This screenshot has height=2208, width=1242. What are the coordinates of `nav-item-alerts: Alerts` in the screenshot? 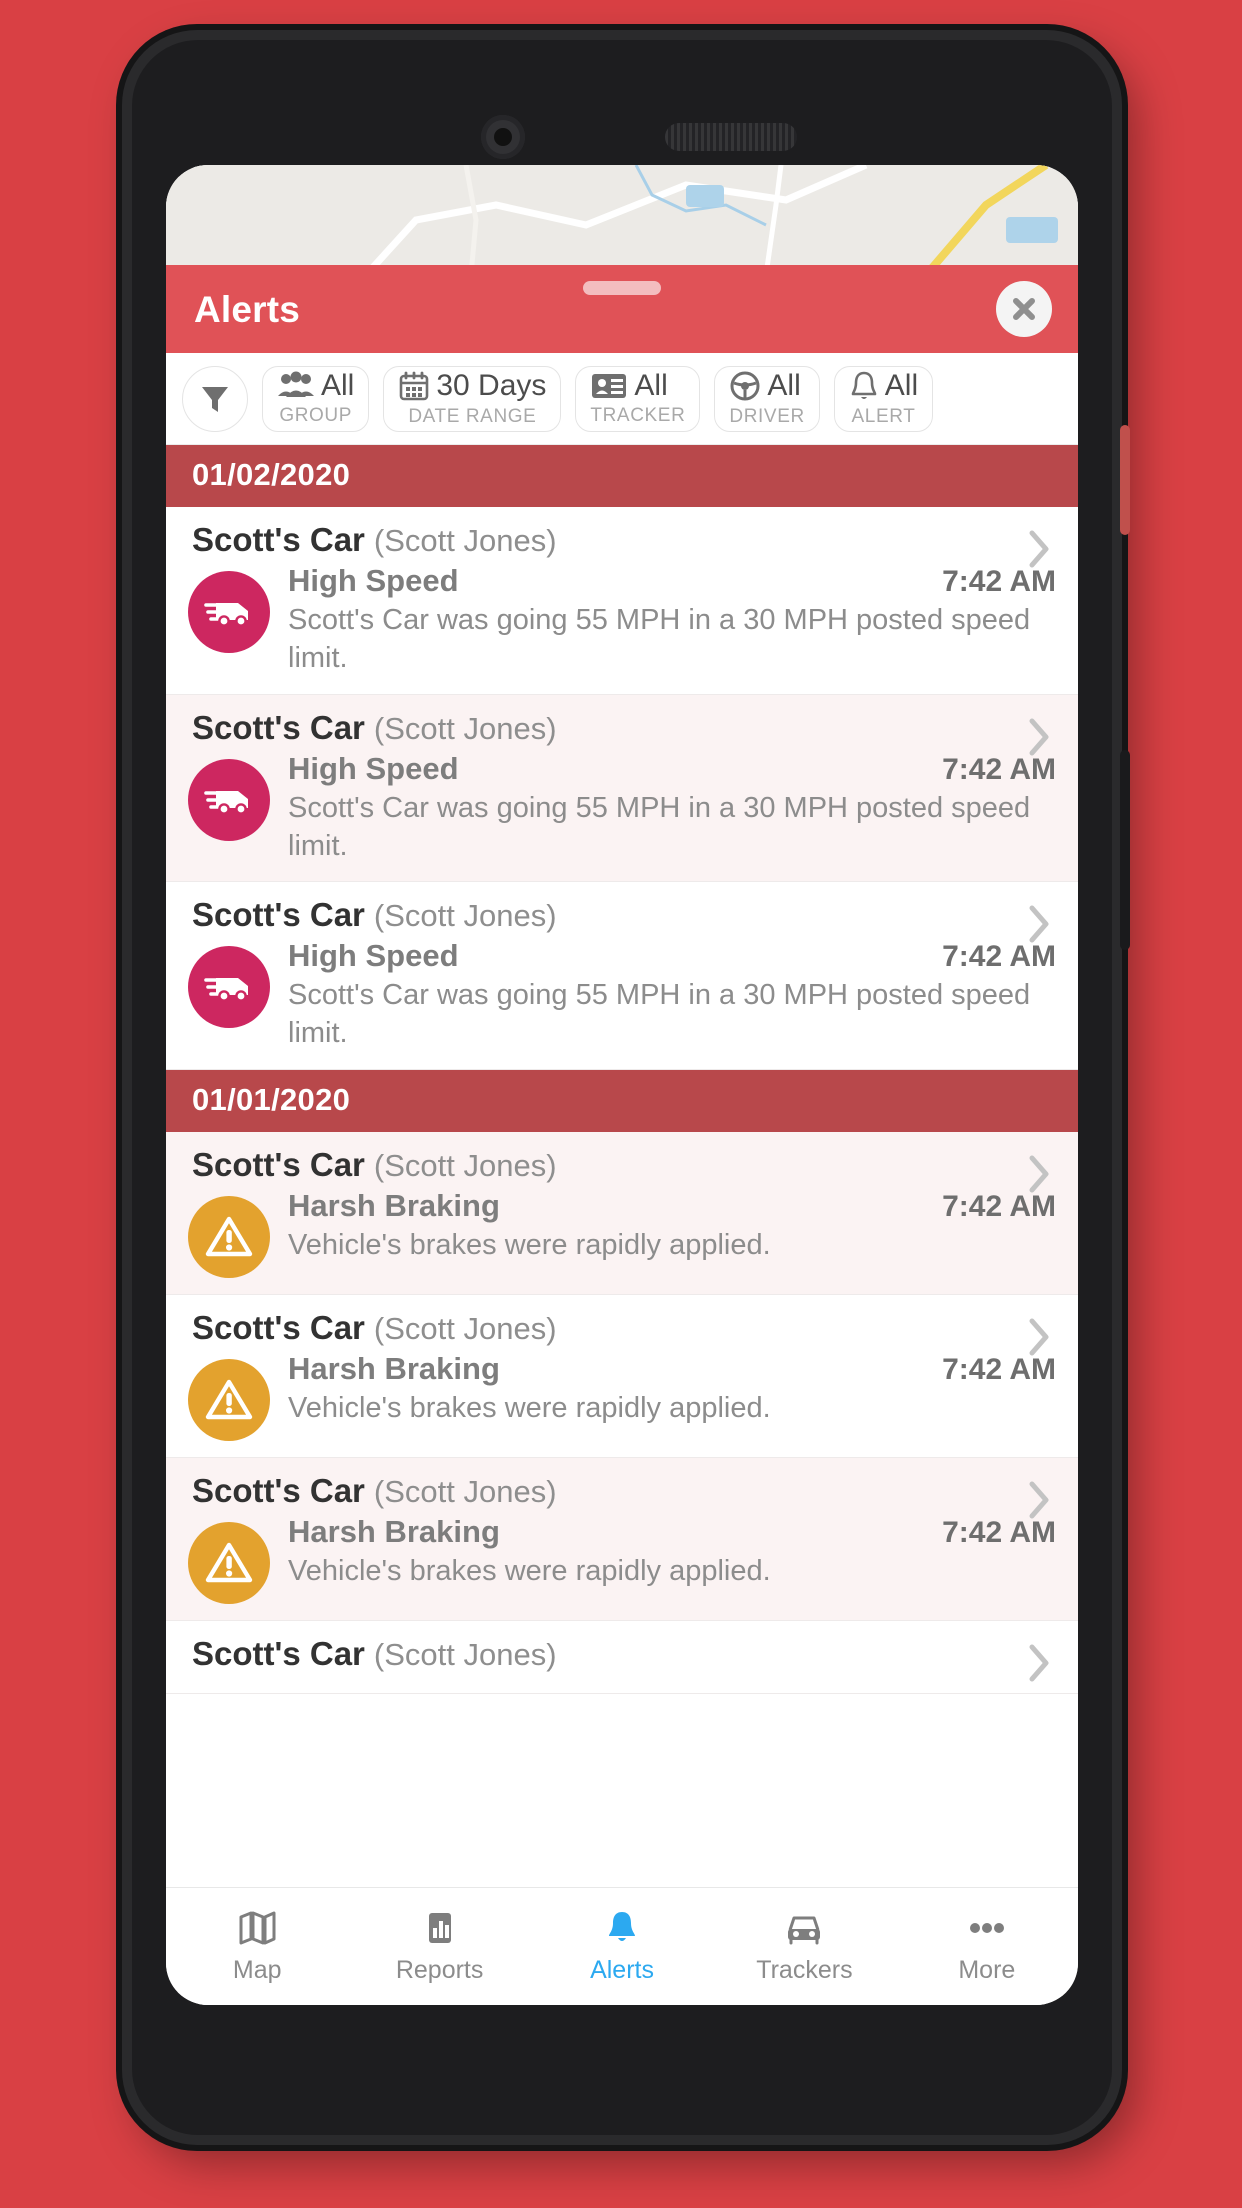 It's located at (622, 1946).